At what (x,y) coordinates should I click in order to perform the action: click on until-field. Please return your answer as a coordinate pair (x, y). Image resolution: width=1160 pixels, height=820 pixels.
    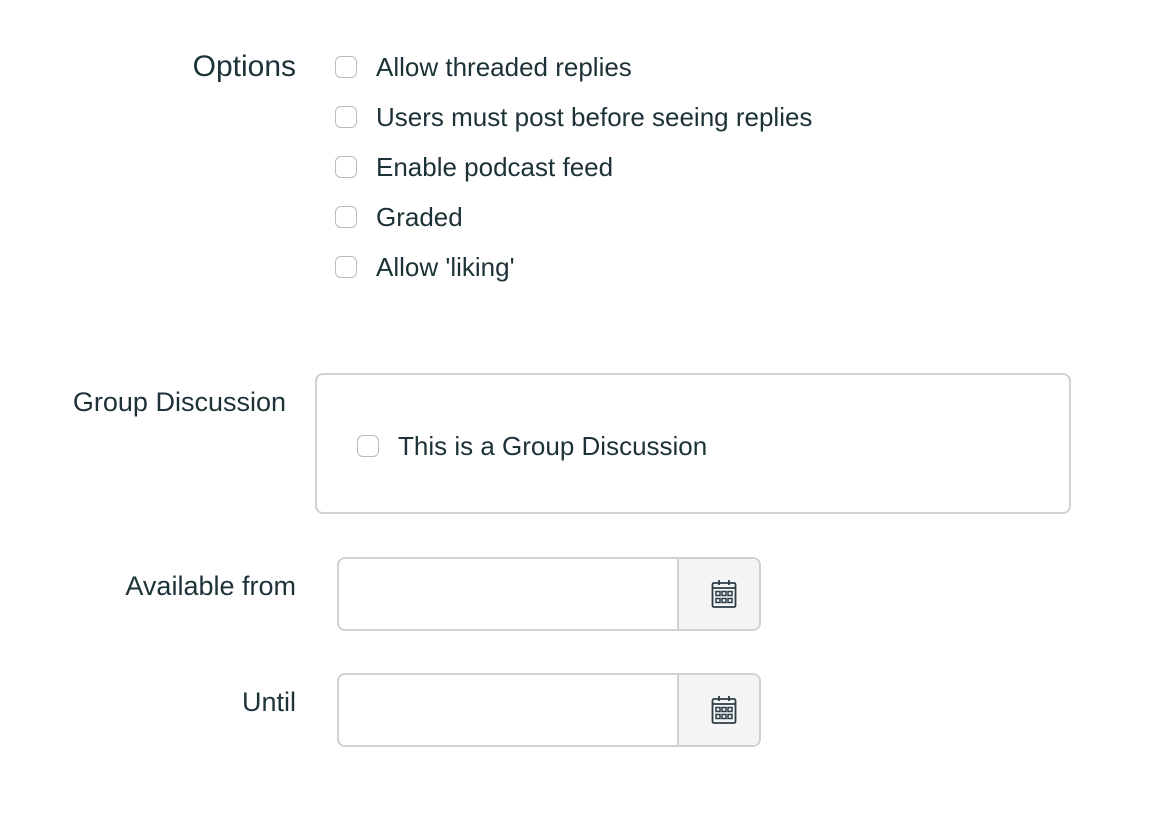
    Looking at the image, I should click on (549, 710).